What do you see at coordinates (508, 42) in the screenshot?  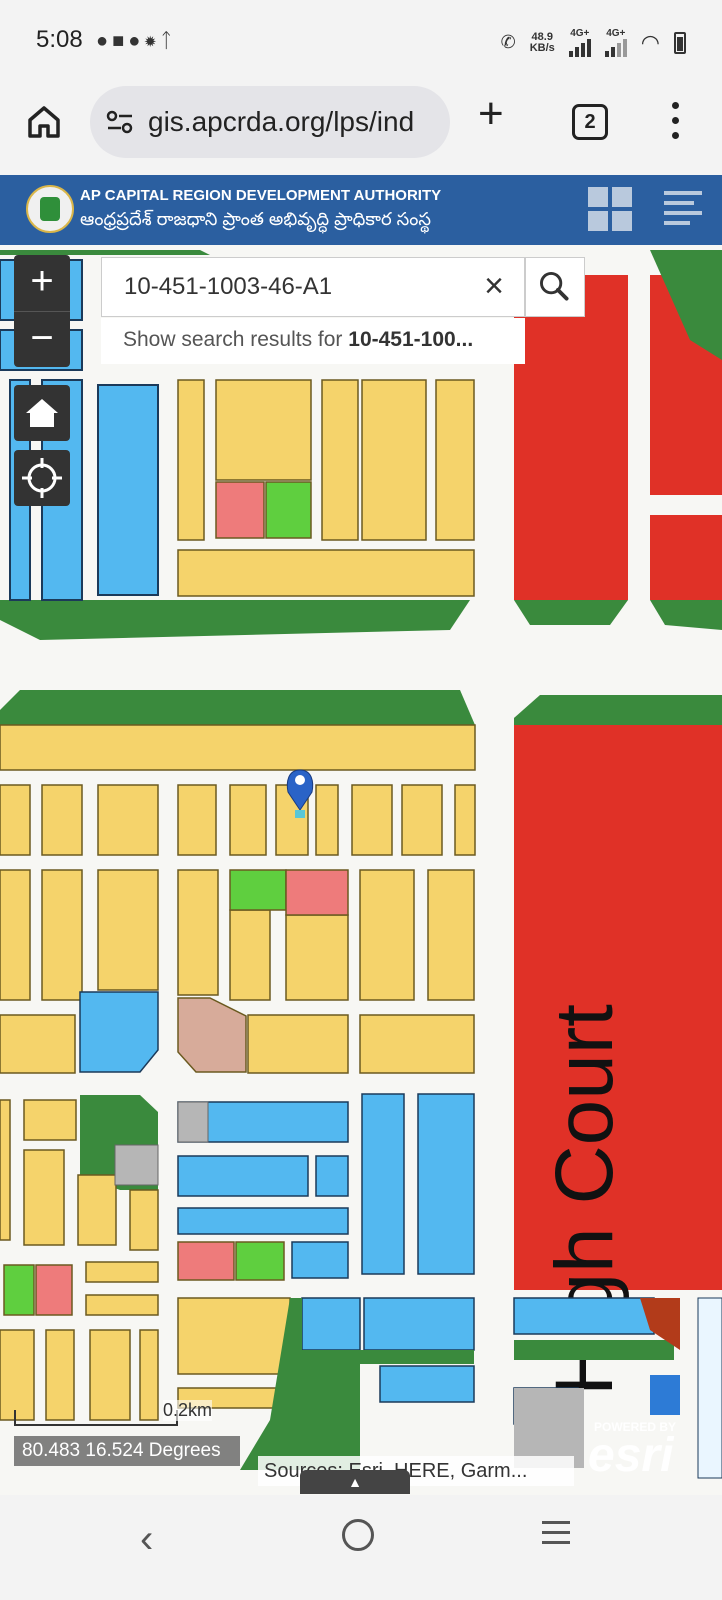 I see `wifi-call-icon: ✆` at bounding box center [508, 42].